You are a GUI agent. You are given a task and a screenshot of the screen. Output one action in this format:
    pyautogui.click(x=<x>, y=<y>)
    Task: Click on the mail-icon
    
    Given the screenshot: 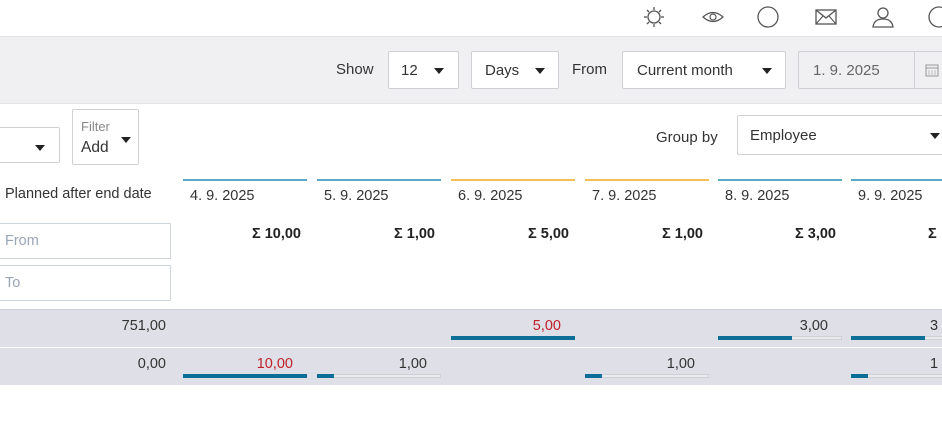 What is the action you would take?
    pyautogui.click(x=826, y=17)
    